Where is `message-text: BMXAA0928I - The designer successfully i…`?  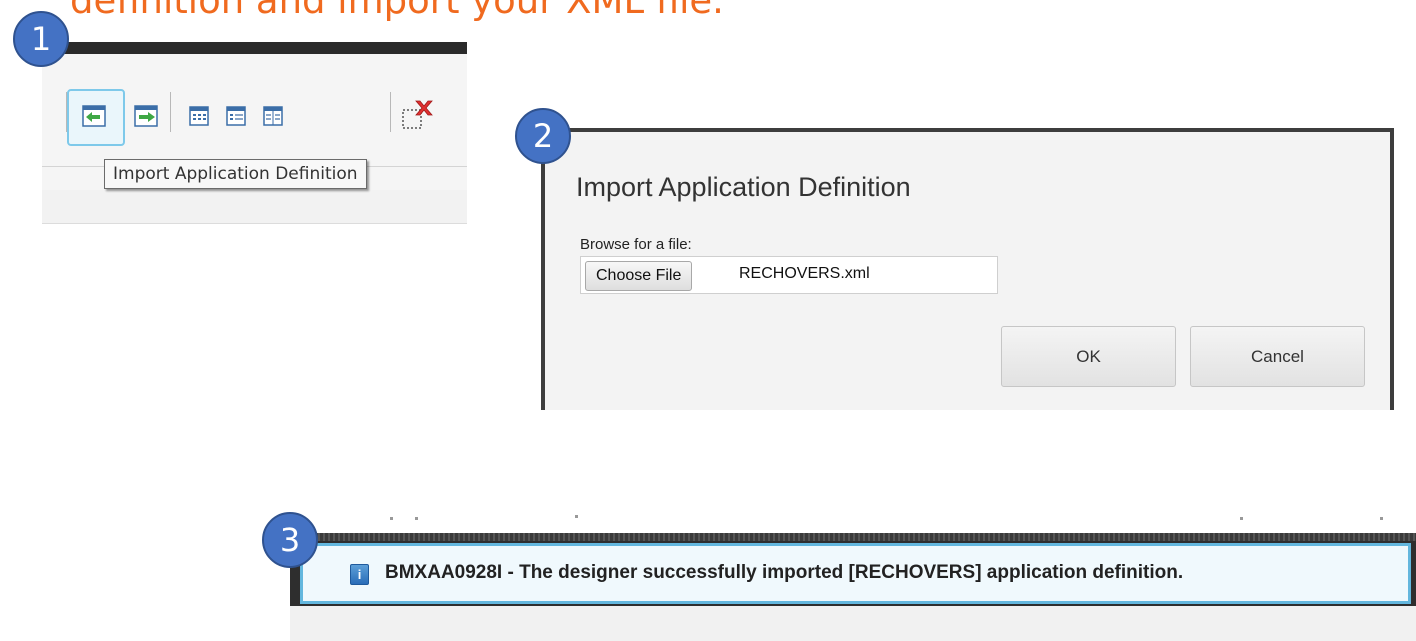 message-text: BMXAA0928I - The designer successfully i… is located at coordinates (784, 572).